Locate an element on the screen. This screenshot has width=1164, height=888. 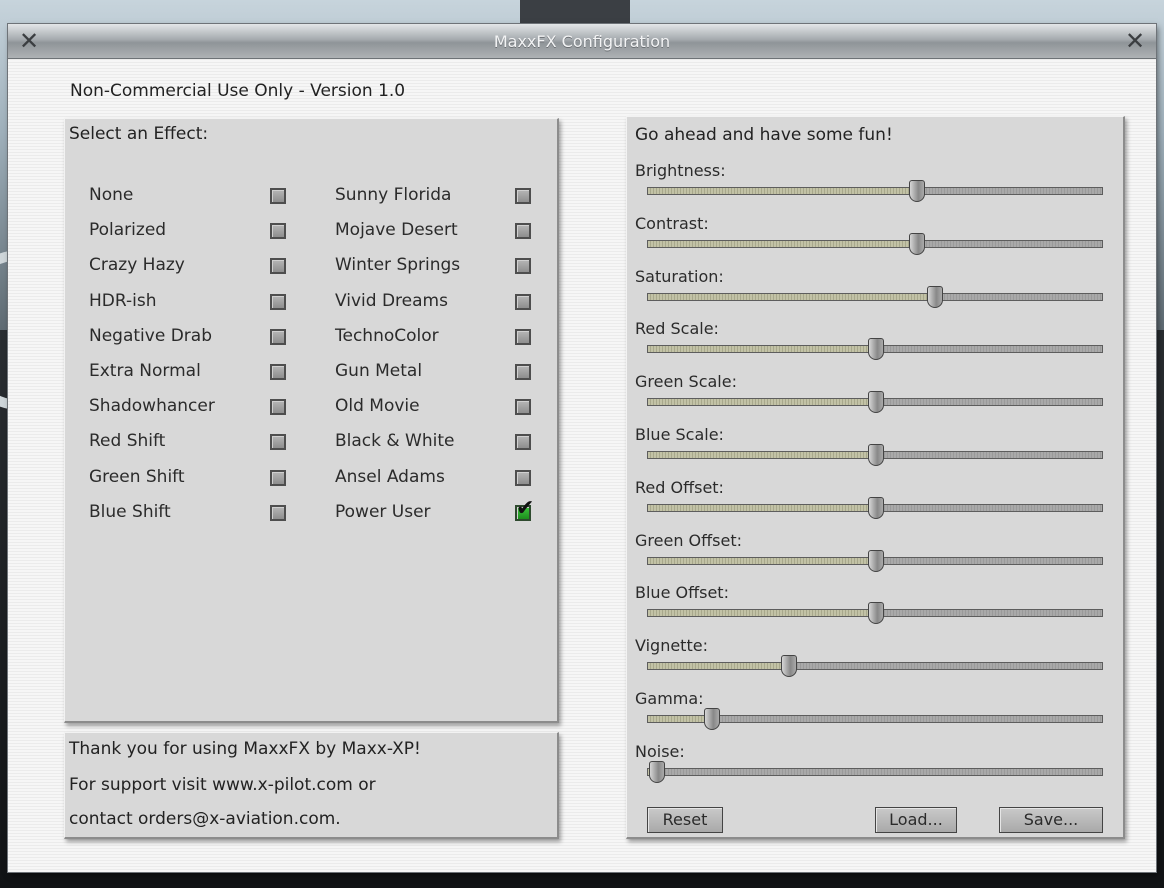
effect-label: Vivid Dreams is located at coordinates (391, 301).